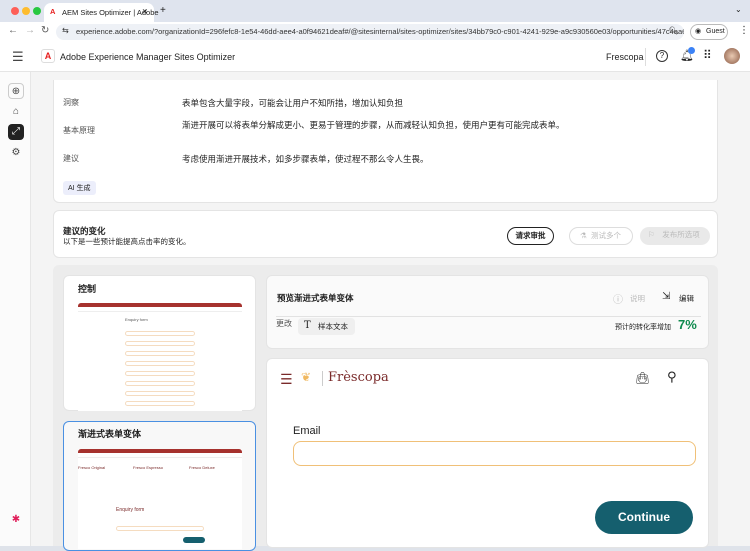 The width and height of the screenshot is (750, 551). Describe the element at coordinates (16, 132) in the screenshot. I see `opportunities-icon: ⤢` at that location.